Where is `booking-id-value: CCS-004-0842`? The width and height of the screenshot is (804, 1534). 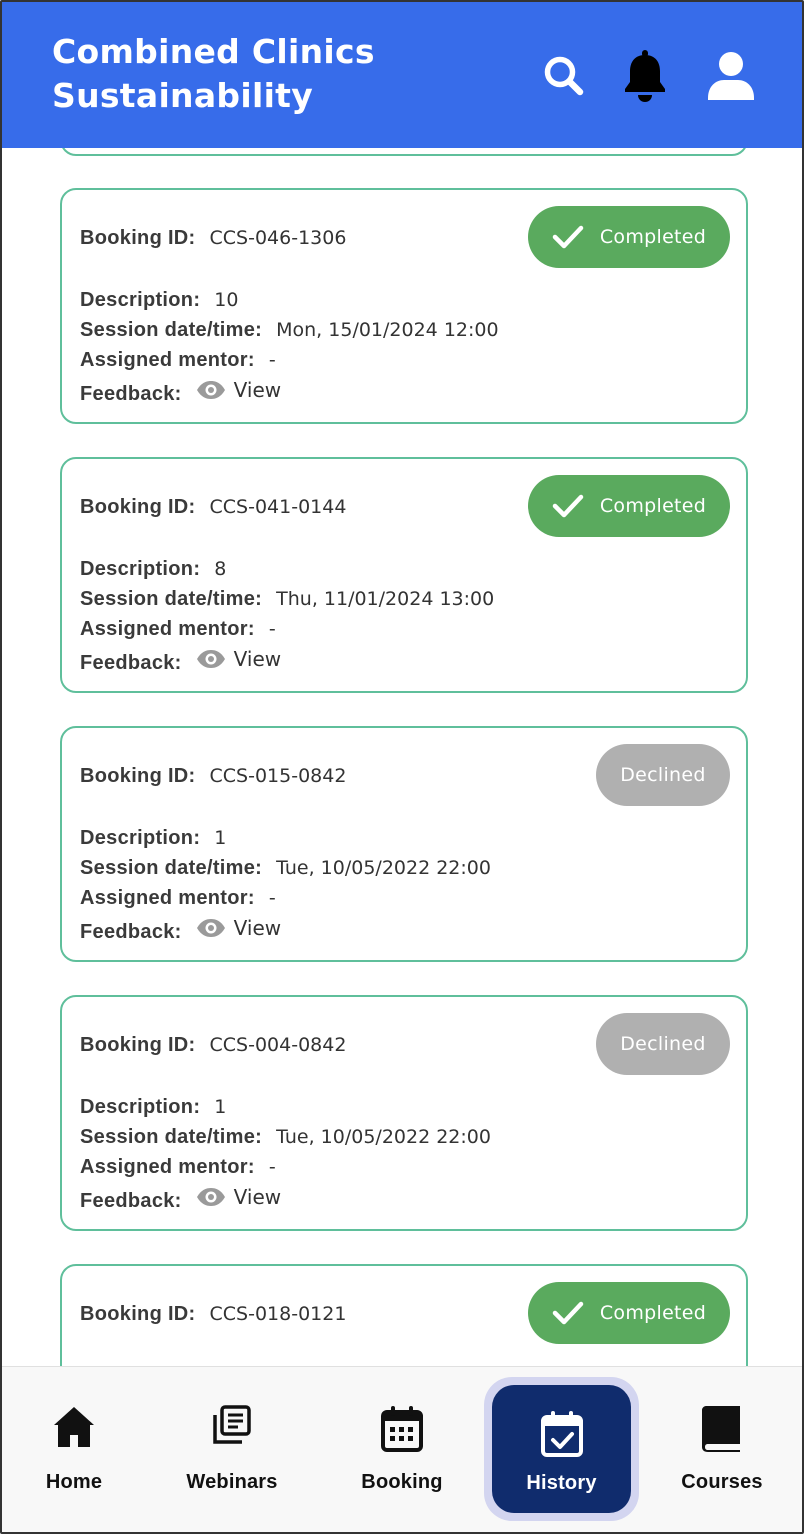 booking-id-value: CCS-004-0842 is located at coordinates (278, 1045).